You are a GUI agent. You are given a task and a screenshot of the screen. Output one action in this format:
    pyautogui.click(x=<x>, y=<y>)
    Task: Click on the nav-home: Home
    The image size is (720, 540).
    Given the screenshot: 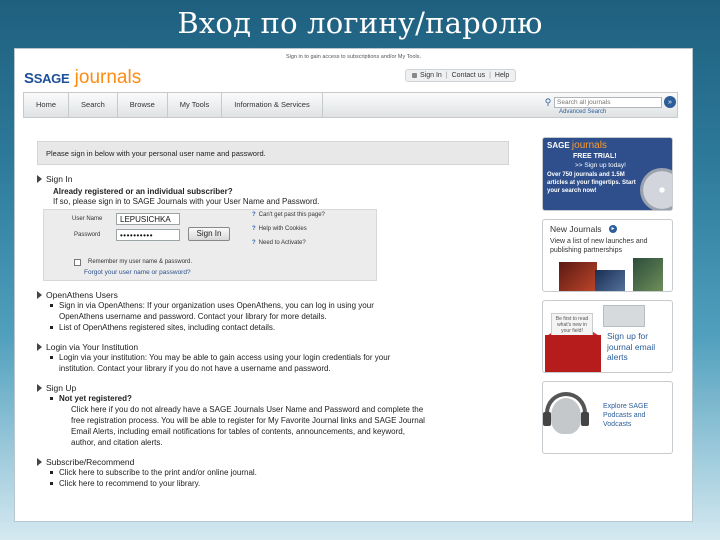 What is the action you would take?
    pyautogui.click(x=47, y=105)
    